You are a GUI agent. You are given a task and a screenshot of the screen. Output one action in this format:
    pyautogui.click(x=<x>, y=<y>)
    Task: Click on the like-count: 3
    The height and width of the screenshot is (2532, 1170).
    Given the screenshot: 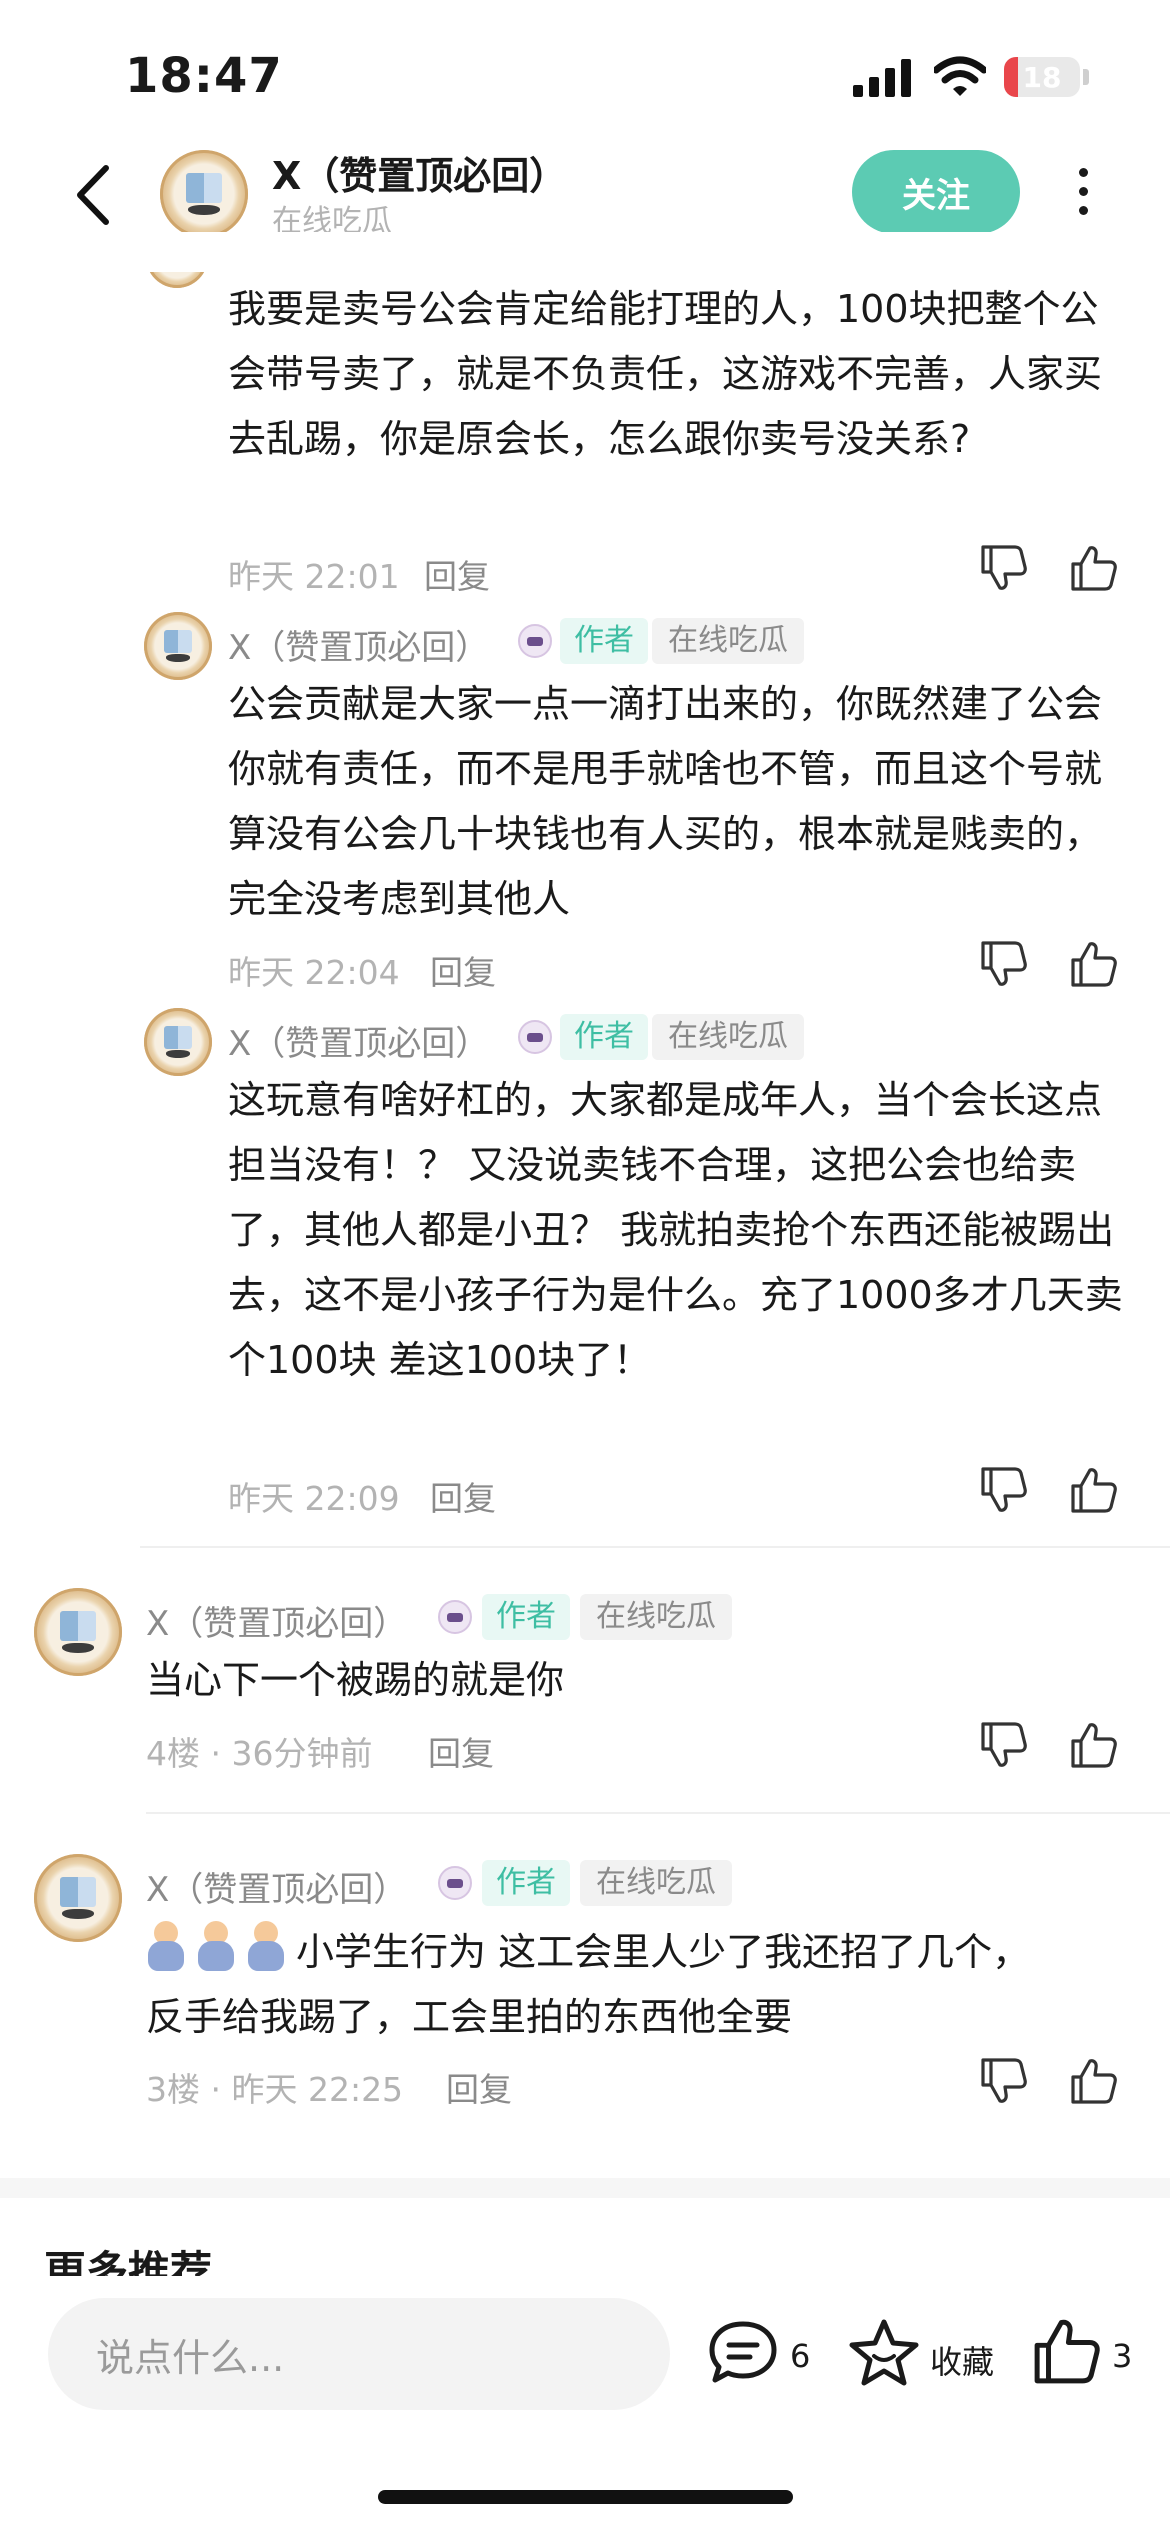 What is the action you would take?
    pyautogui.click(x=1122, y=2356)
    